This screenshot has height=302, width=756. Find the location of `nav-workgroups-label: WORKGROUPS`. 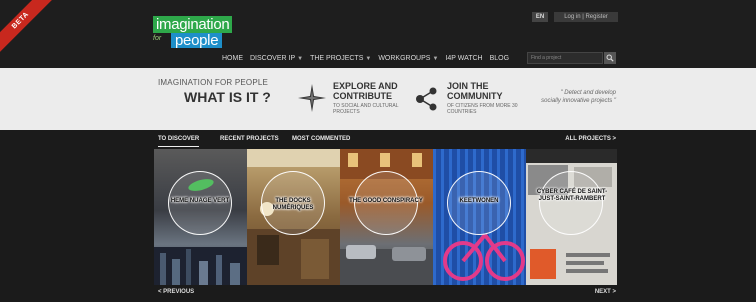

nav-workgroups-label: WORKGROUPS is located at coordinates (404, 58).